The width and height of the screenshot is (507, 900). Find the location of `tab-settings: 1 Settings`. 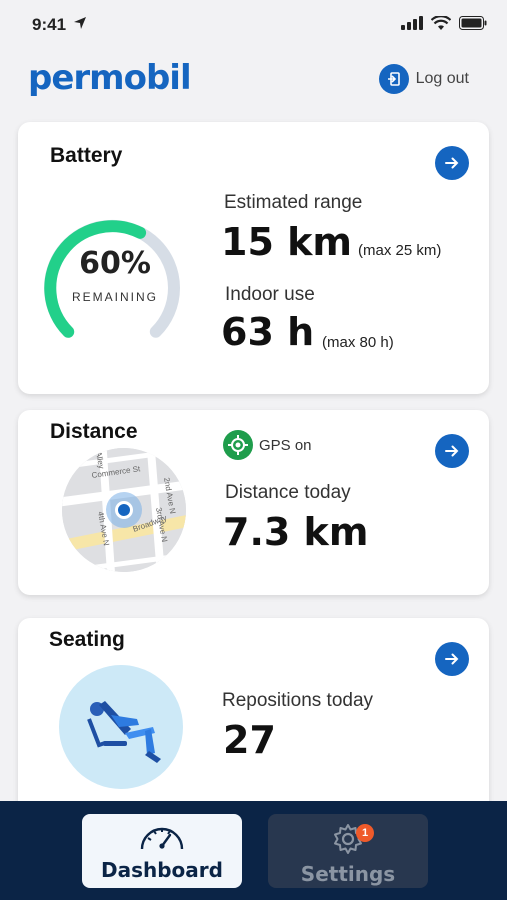

tab-settings: 1 Settings is located at coordinates (348, 851).